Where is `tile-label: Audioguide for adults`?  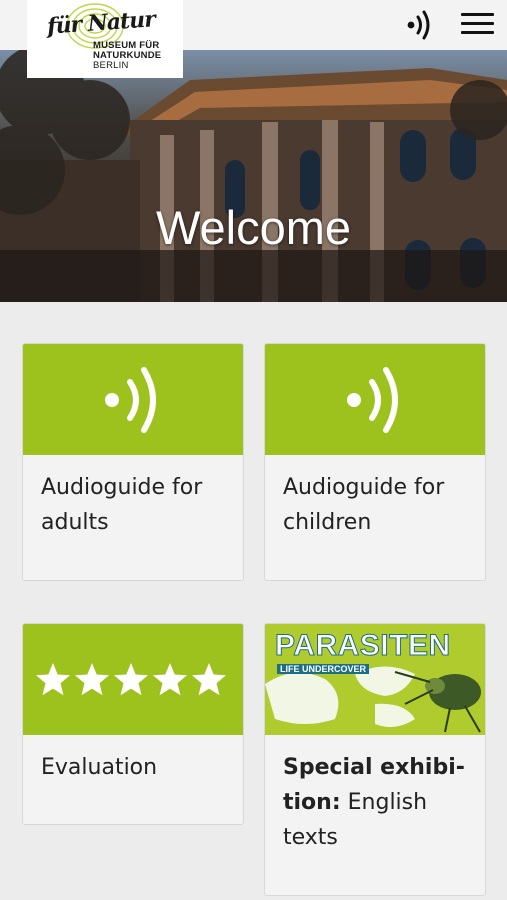 tile-label: Audioguide for adults is located at coordinates (122, 505).